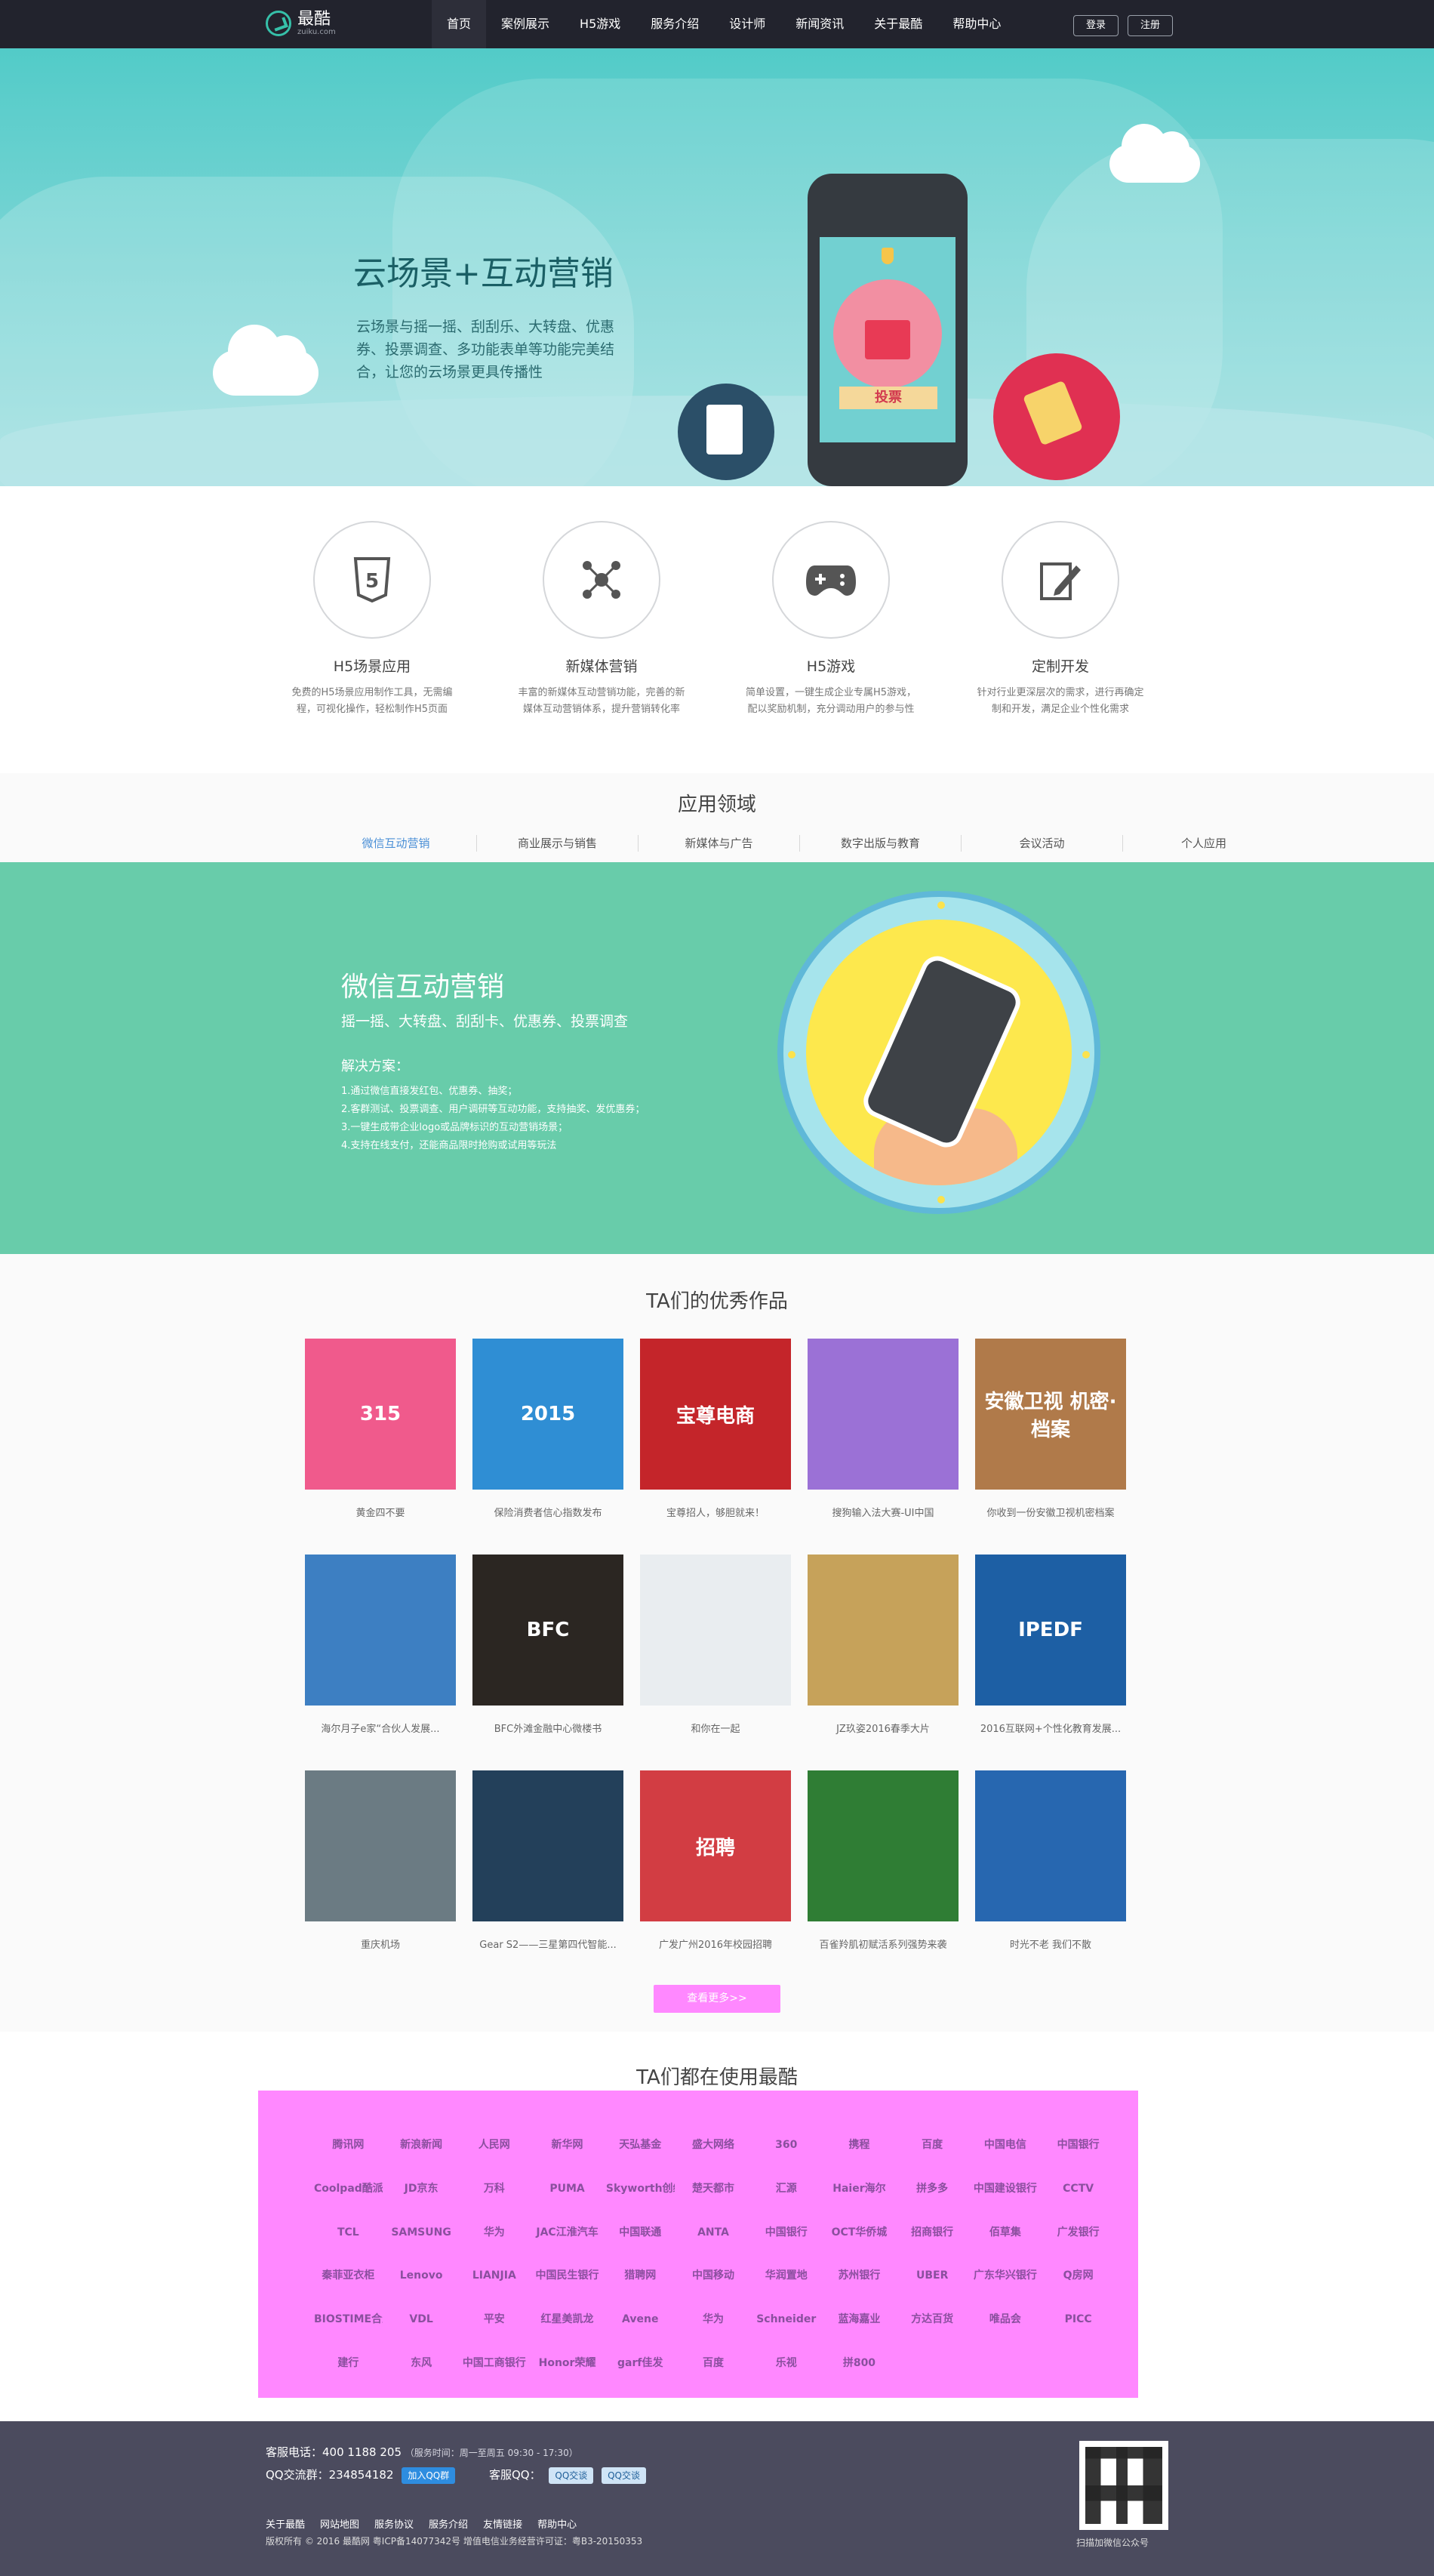  What do you see at coordinates (558, 843) in the screenshot?
I see `tab-commerce: 商业展示与销售` at bounding box center [558, 843].